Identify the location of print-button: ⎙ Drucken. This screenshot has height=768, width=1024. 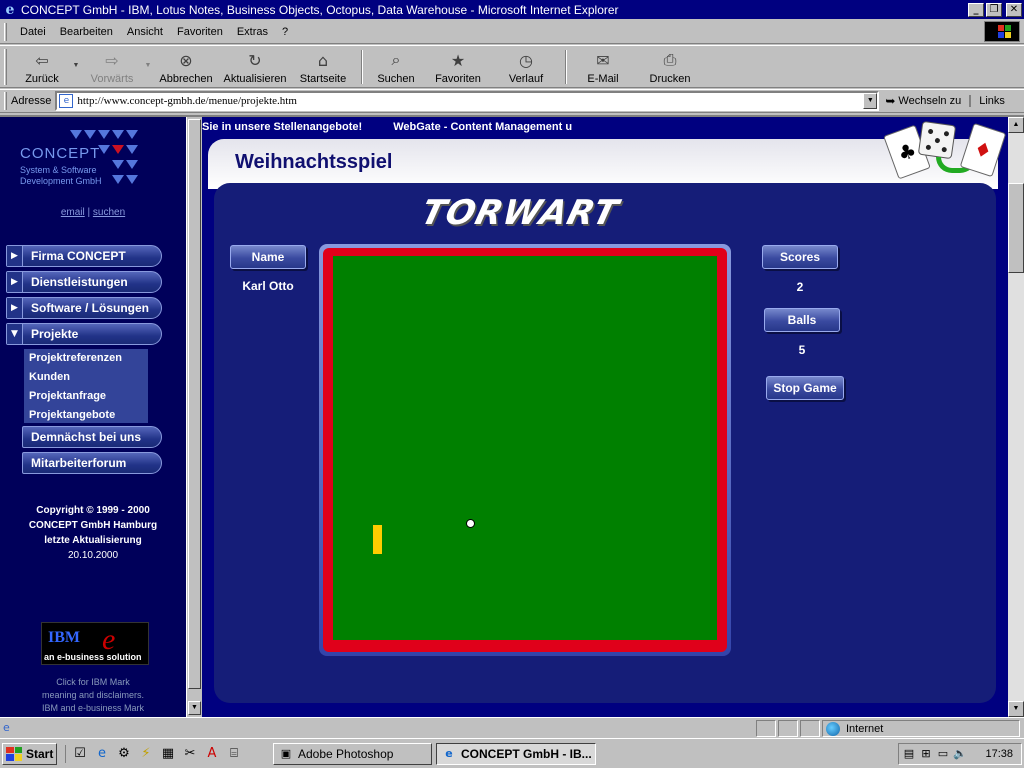
(670, 67).